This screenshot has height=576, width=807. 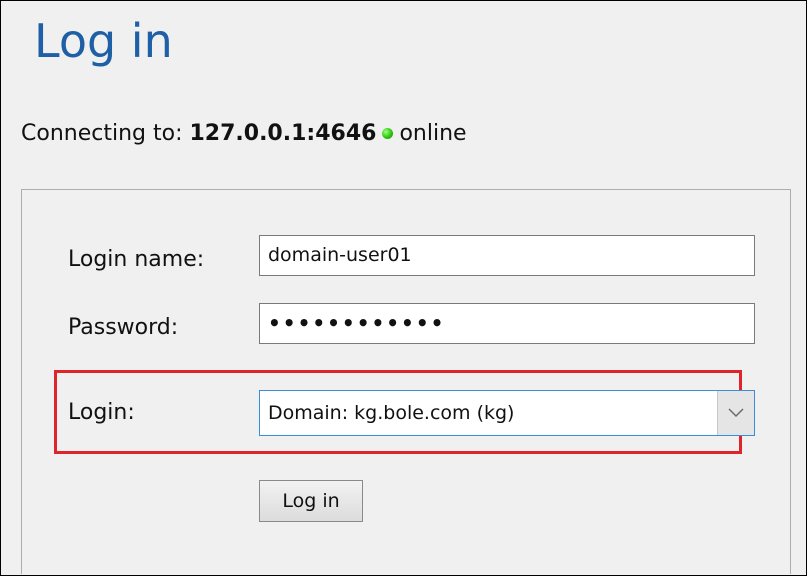 What do you see at coordinates (507, 323) in the screenshot?
I see `password-field: ••••••••••••` at bounding box center [507, 323].